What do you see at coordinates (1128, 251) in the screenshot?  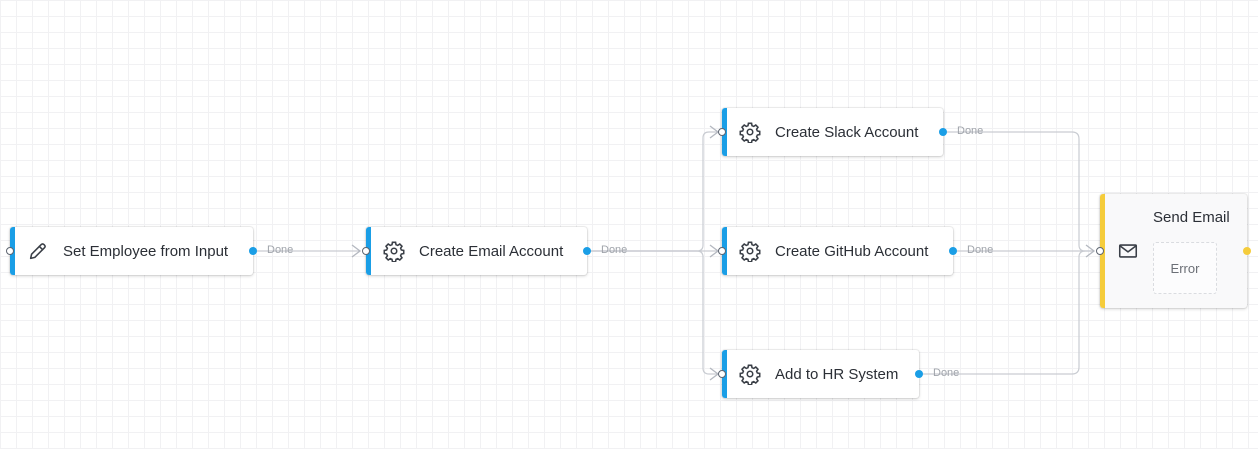 I see `envelope-icon` at bounding box center [1128, 251].